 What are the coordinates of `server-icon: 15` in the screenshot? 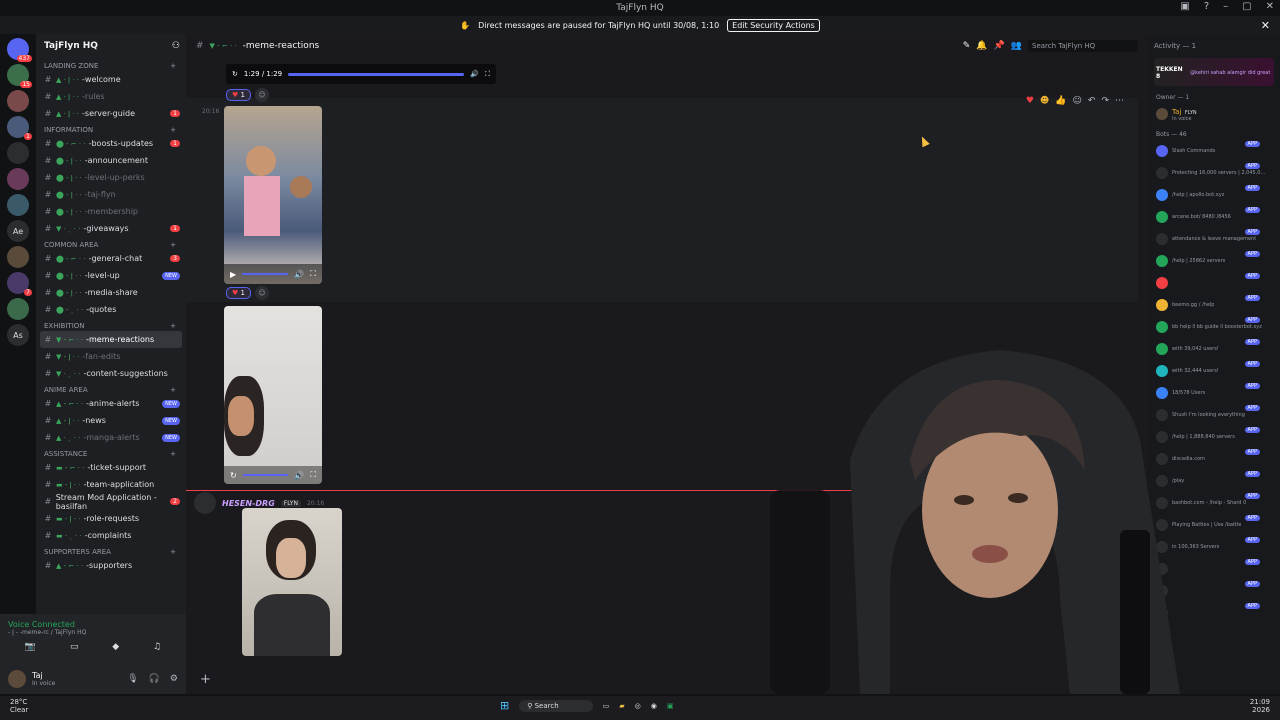 It's located at (19, 76).